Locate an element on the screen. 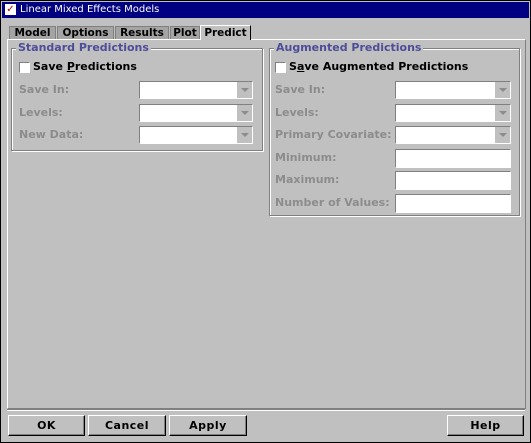  label-part: ve Augmented Predictions is located at coordinates (386, 66).